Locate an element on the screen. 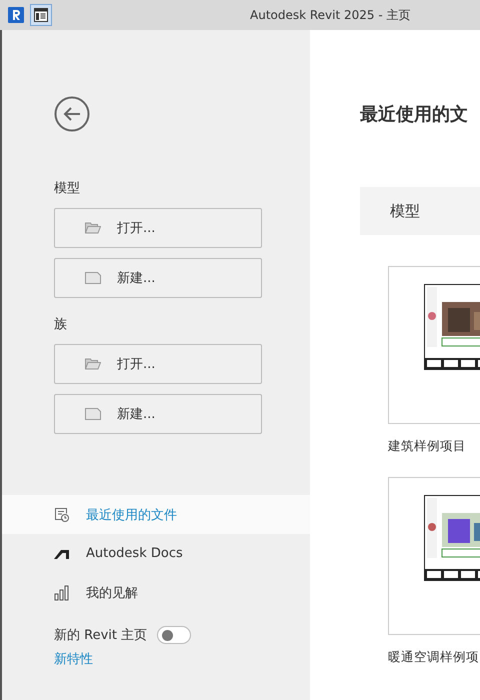 Image resolution: width=480 pixels, height=700 pixels. docs-logo-icon is located at coordinates (62, 553).